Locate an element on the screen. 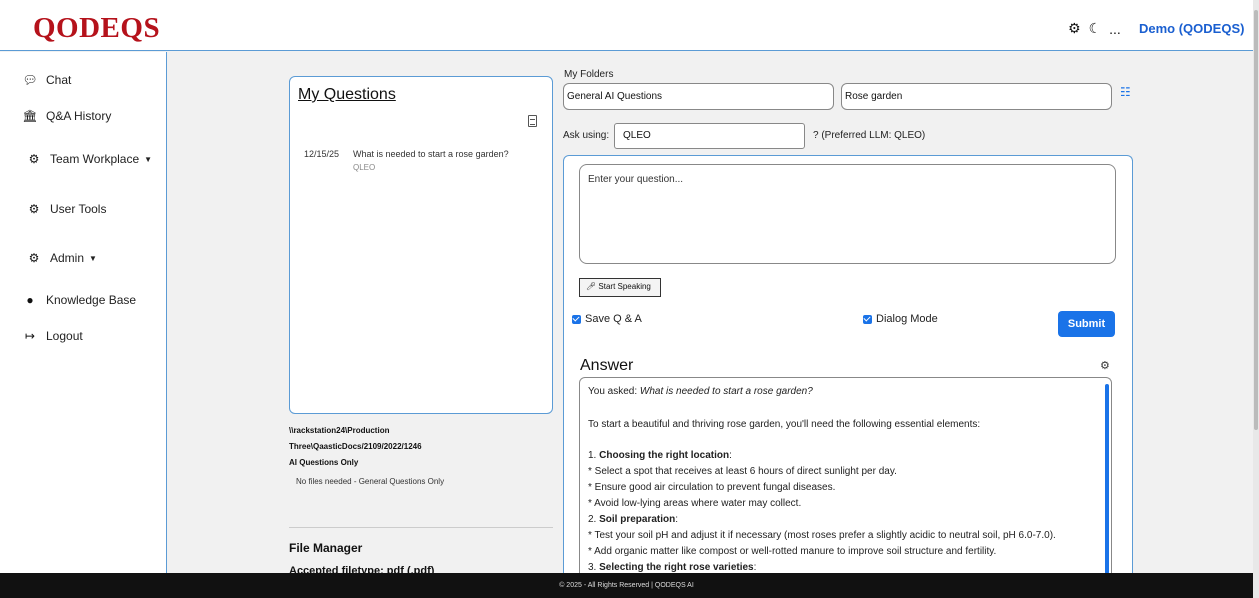 Image resolution: width=1259 pixels, height=598 pixels. start-speaking-label: Start Speaking is located at coordinates (624, 286).